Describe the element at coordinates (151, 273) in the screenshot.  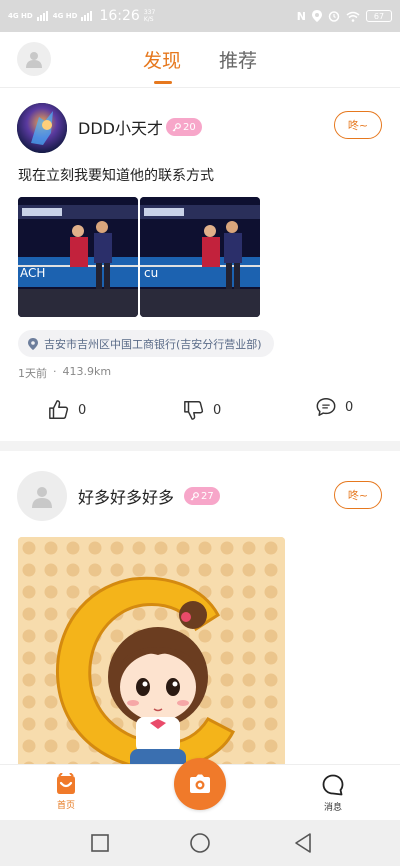
I see `svg-text: cu` at that location.